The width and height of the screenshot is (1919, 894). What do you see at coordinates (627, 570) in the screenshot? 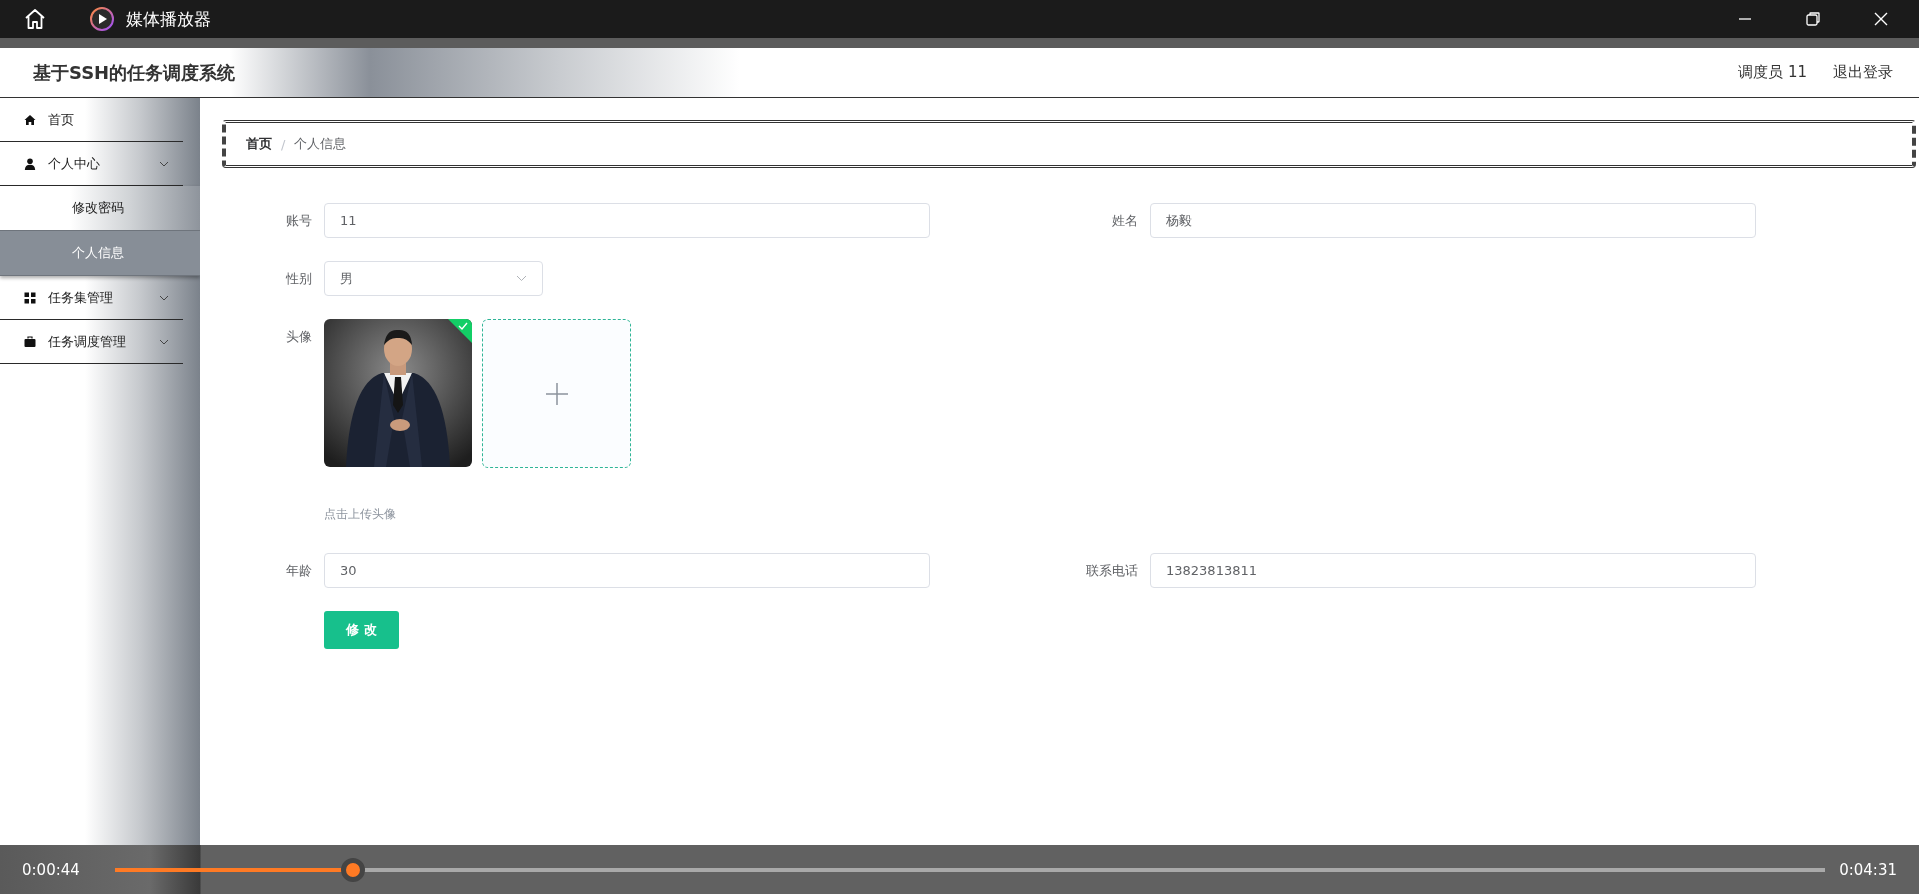
I see `input-field: 30` at bounding box center [627, 570].